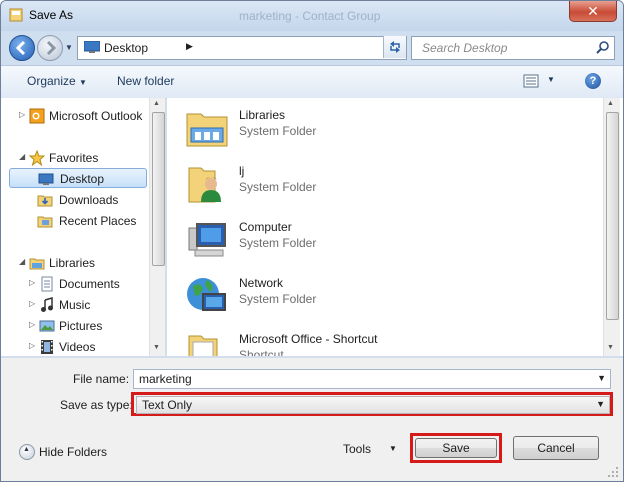 The width and height of the screenshot is (624, 482). I want to click on background-window-title: marketing - Contact Group, so click(310, 16).